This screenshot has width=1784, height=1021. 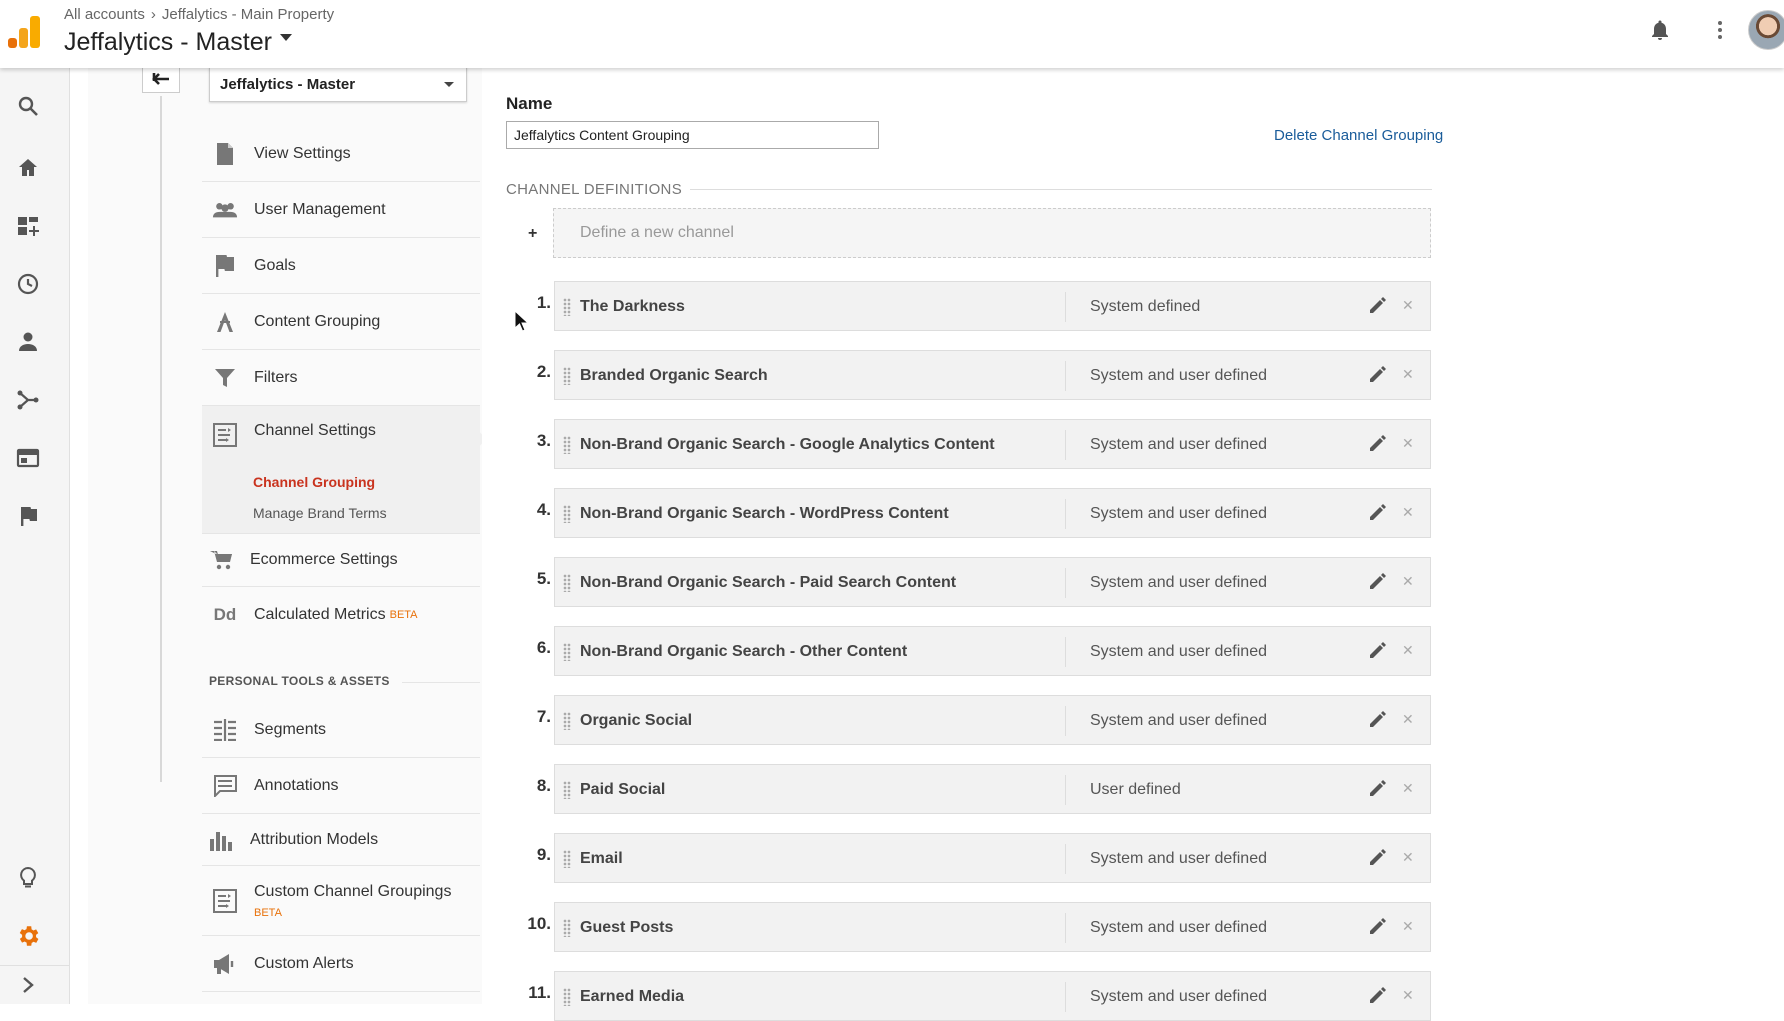 I want to click on person-icon, so click(x=28, y=342).